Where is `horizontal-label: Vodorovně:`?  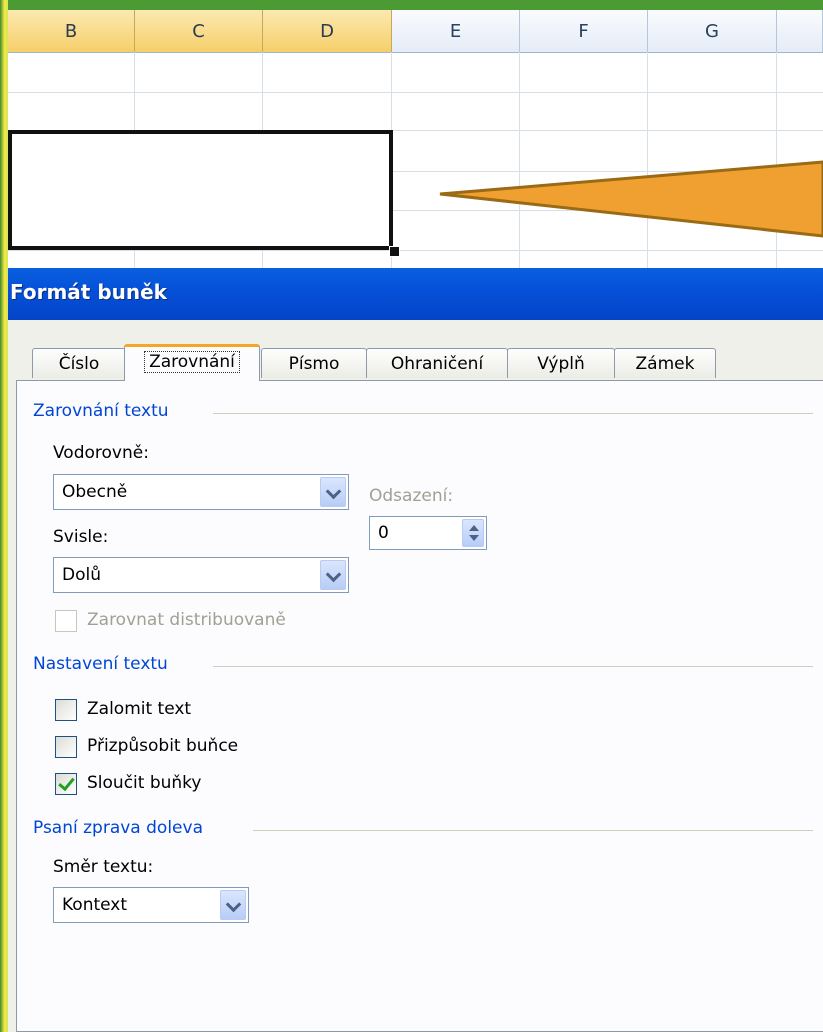
horizontal-label: Vodorovně: is located at coordinates (101, 453).